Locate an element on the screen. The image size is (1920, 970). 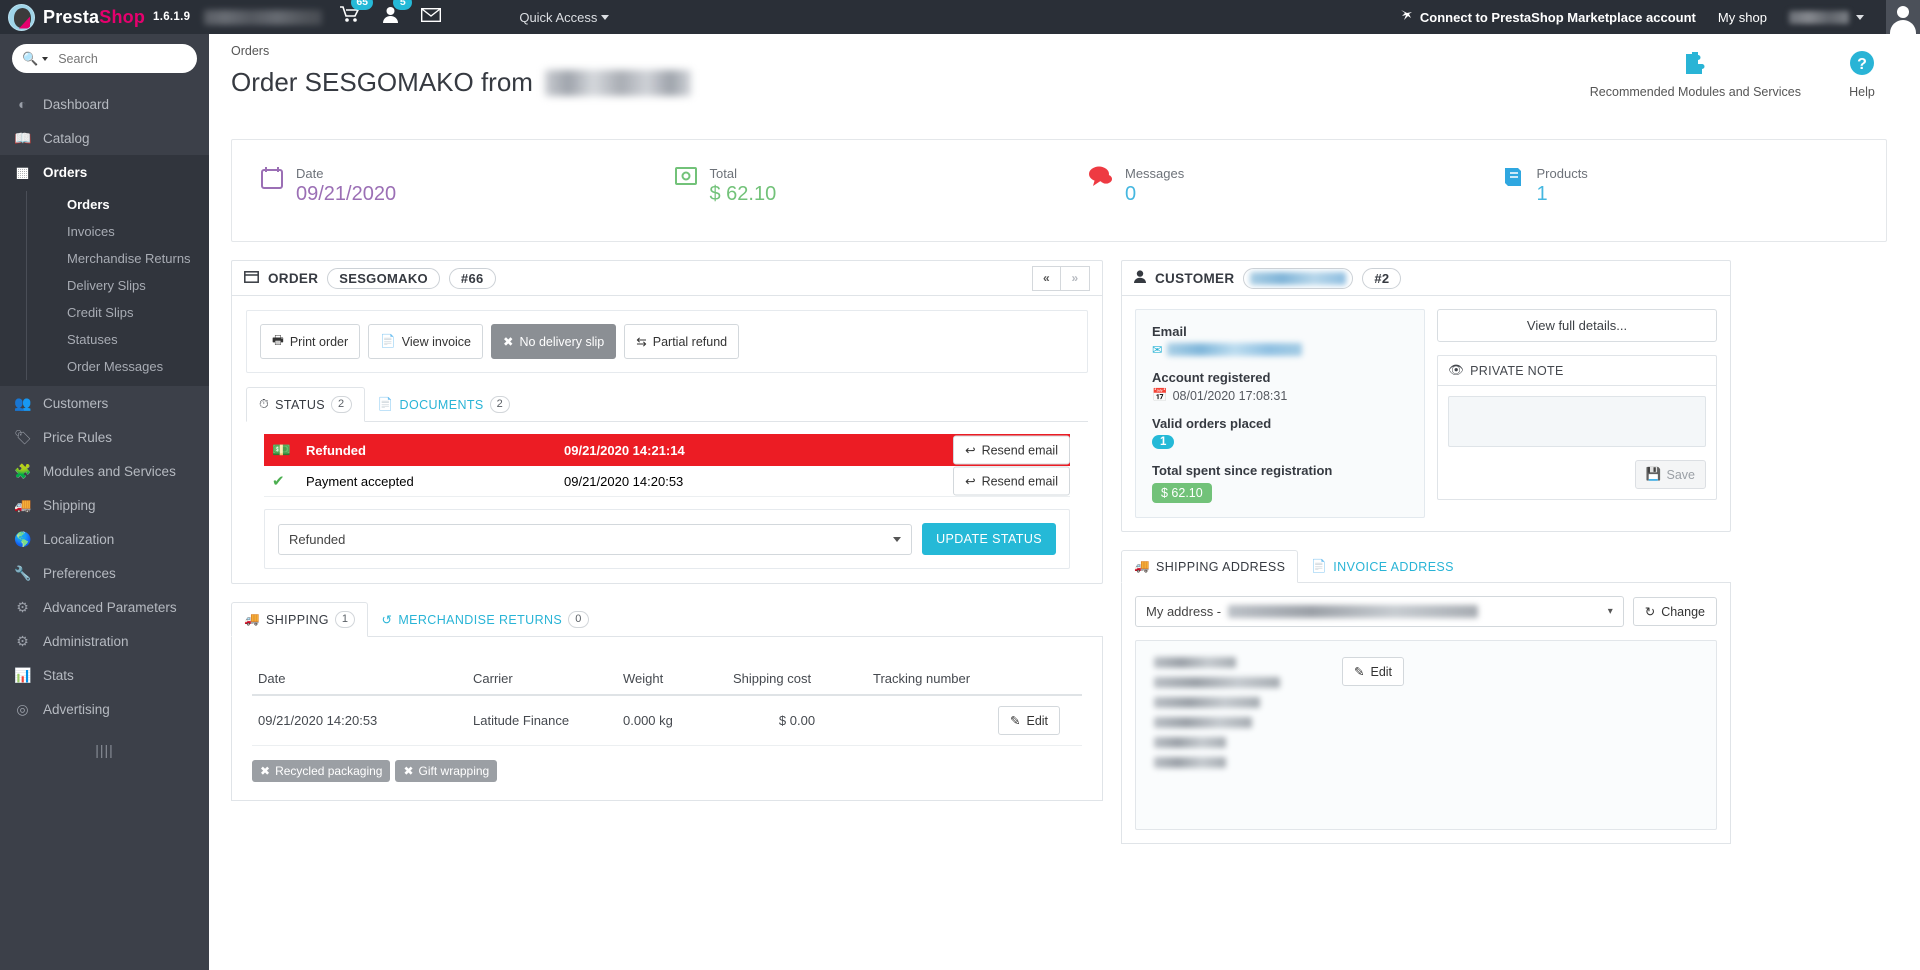
brand-name: PrestaShop is located at coordinates (94, 17).